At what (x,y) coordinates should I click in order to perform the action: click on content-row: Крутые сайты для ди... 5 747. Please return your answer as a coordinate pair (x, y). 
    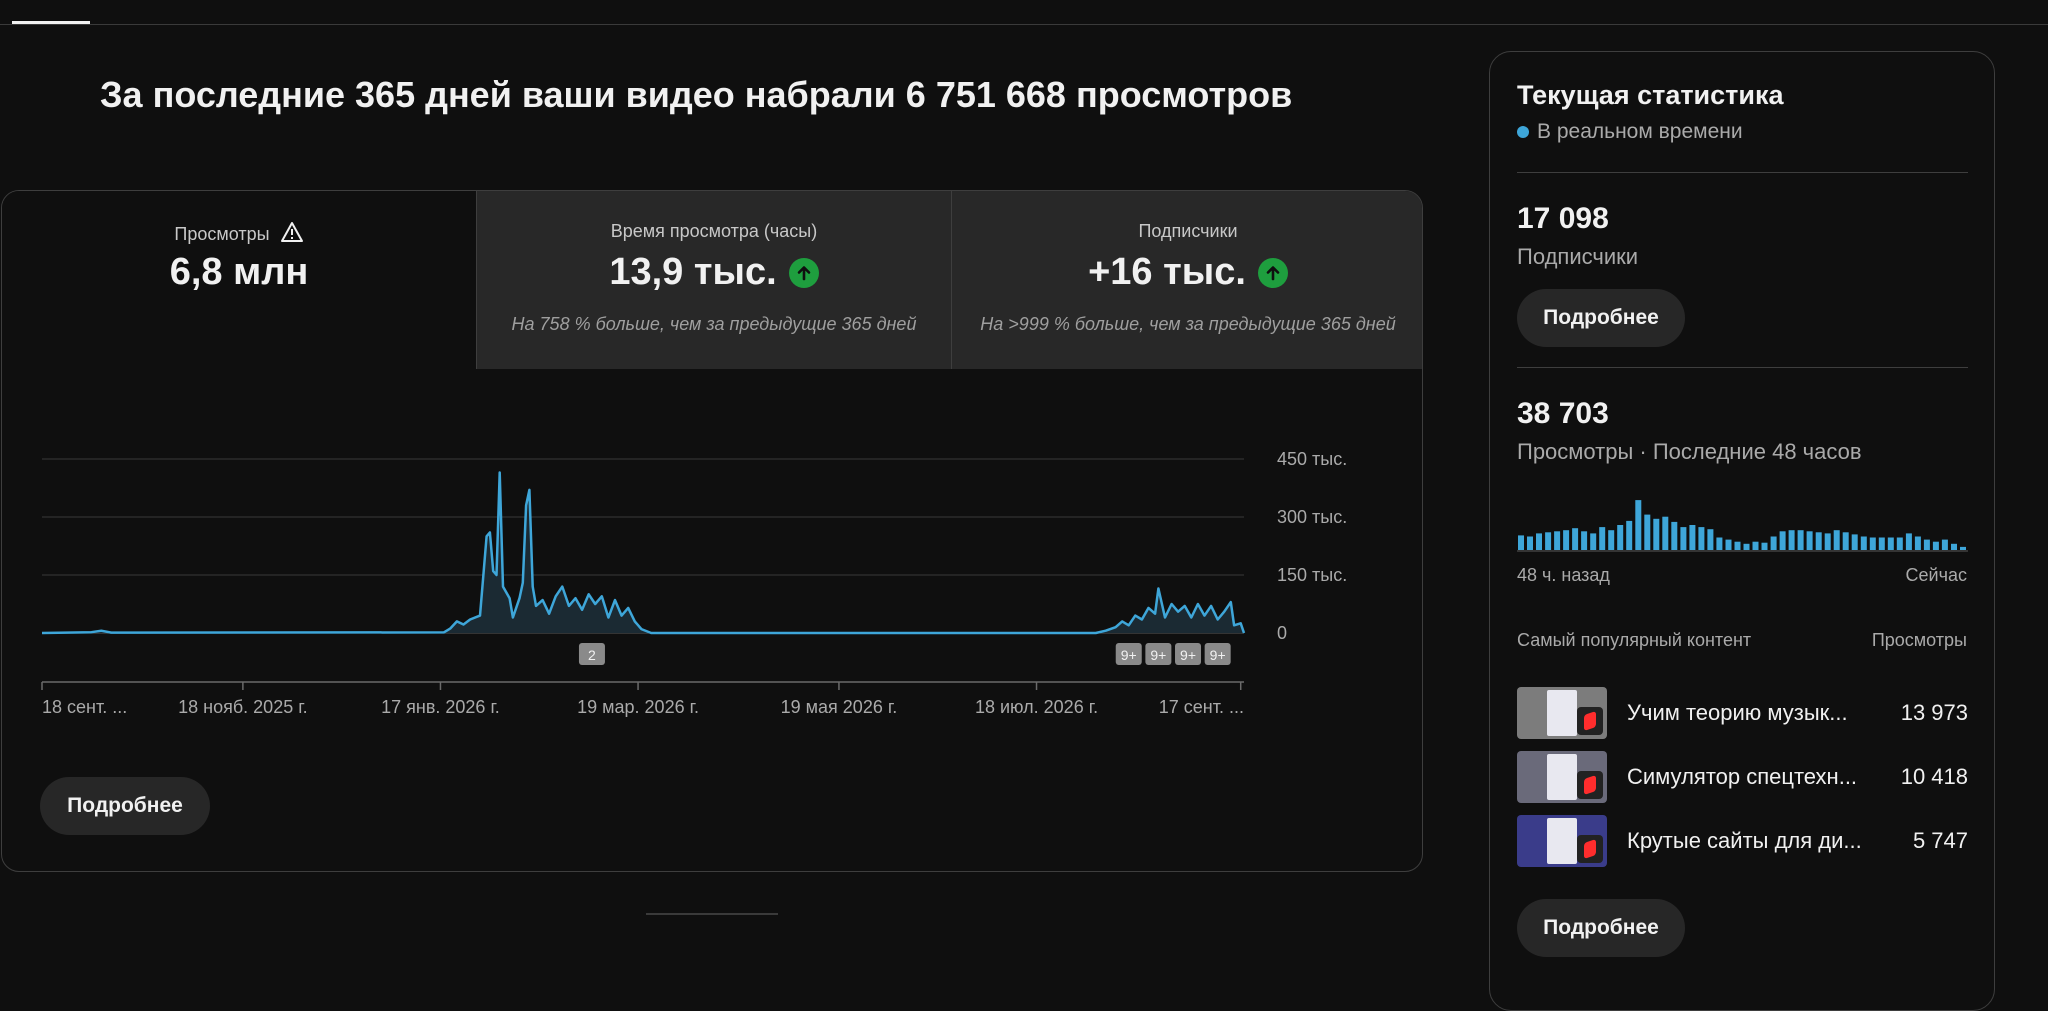
    Looking at the image, I should click on (1742, 841).